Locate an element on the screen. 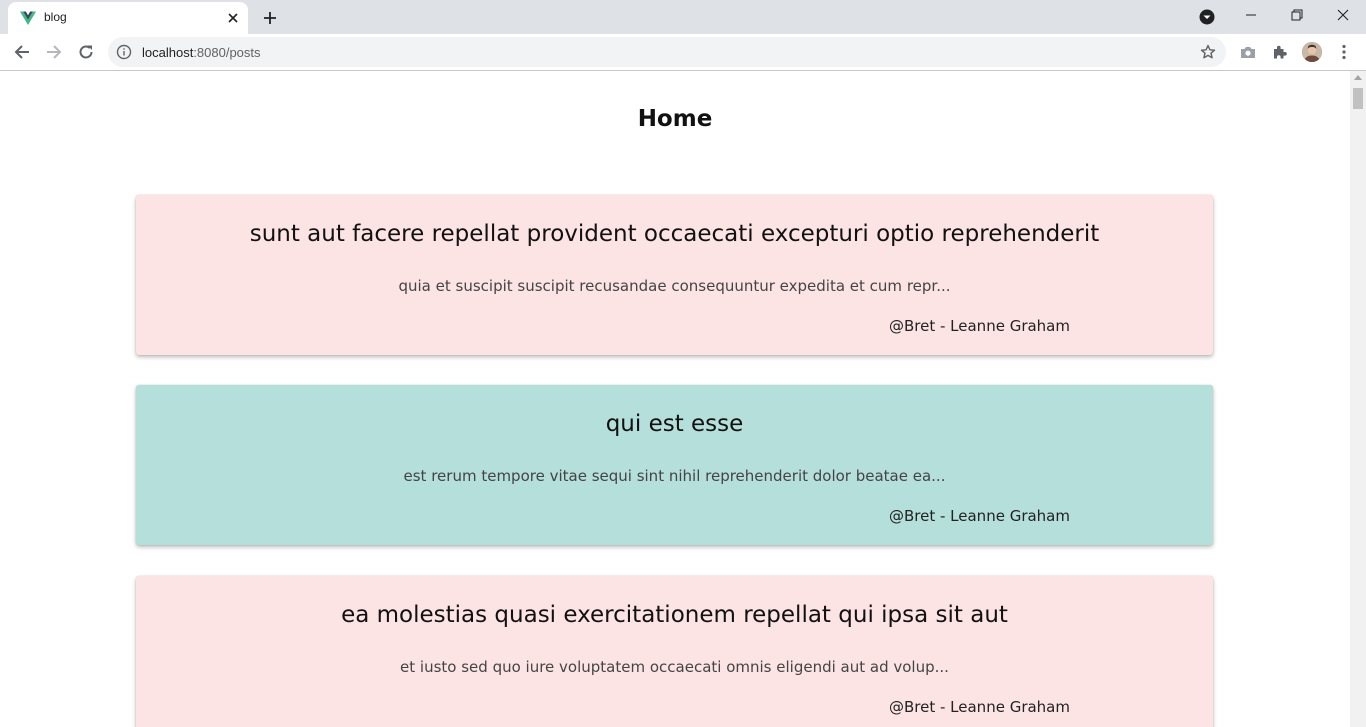  tab-strip: blog is located at coordinates (683, 17).